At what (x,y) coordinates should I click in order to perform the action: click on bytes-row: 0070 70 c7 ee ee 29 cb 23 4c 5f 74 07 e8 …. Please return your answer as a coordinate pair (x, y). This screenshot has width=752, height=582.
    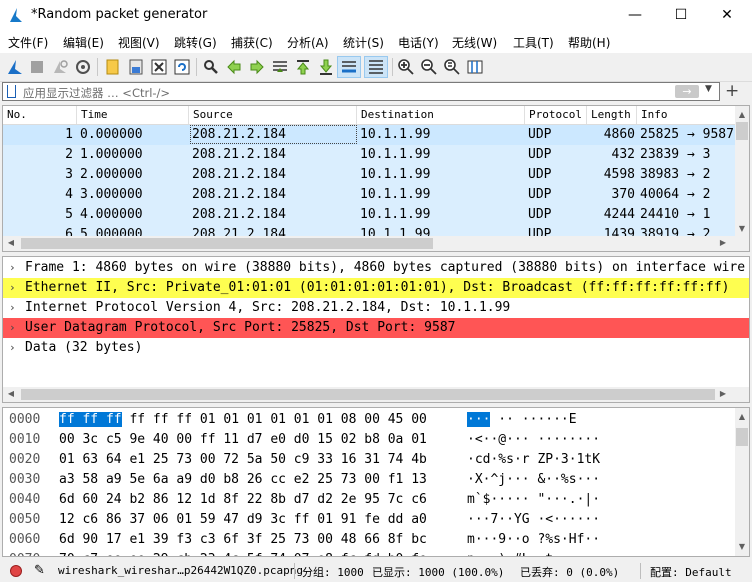
    Looking at the image, I should click on (368, 553).